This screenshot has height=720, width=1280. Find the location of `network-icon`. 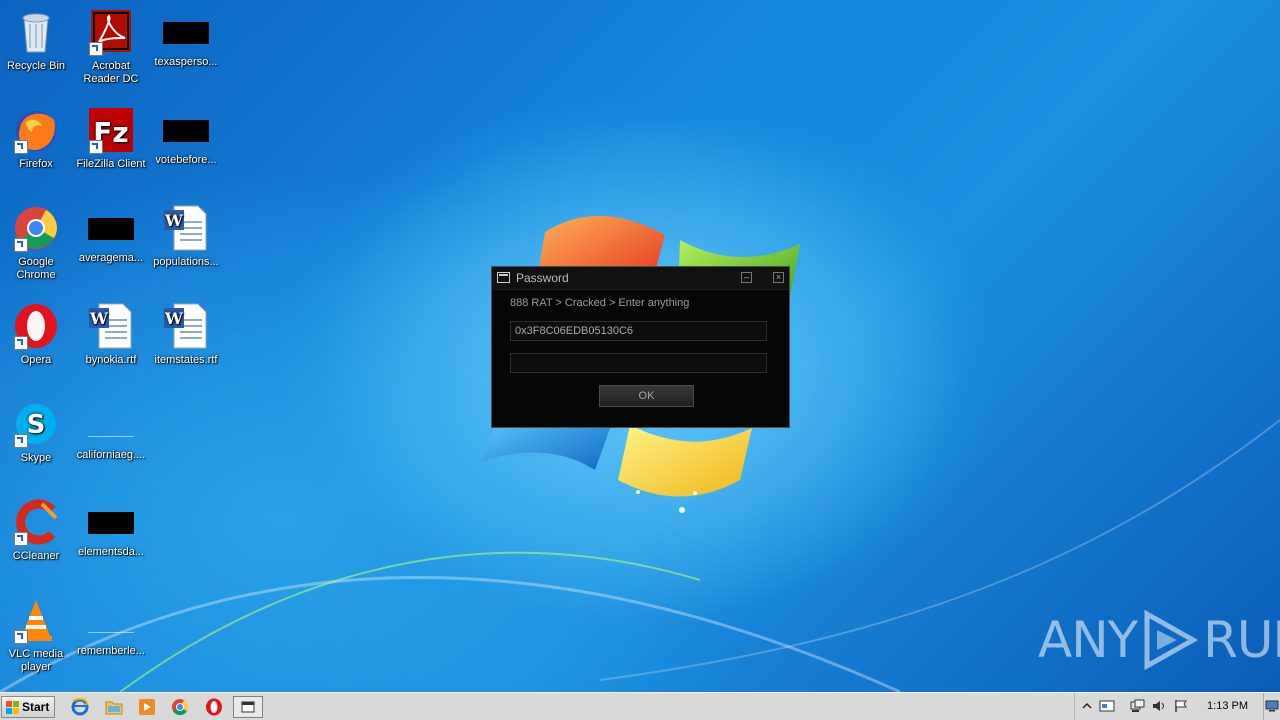

network-icon is located at coordinates (1137, 706).